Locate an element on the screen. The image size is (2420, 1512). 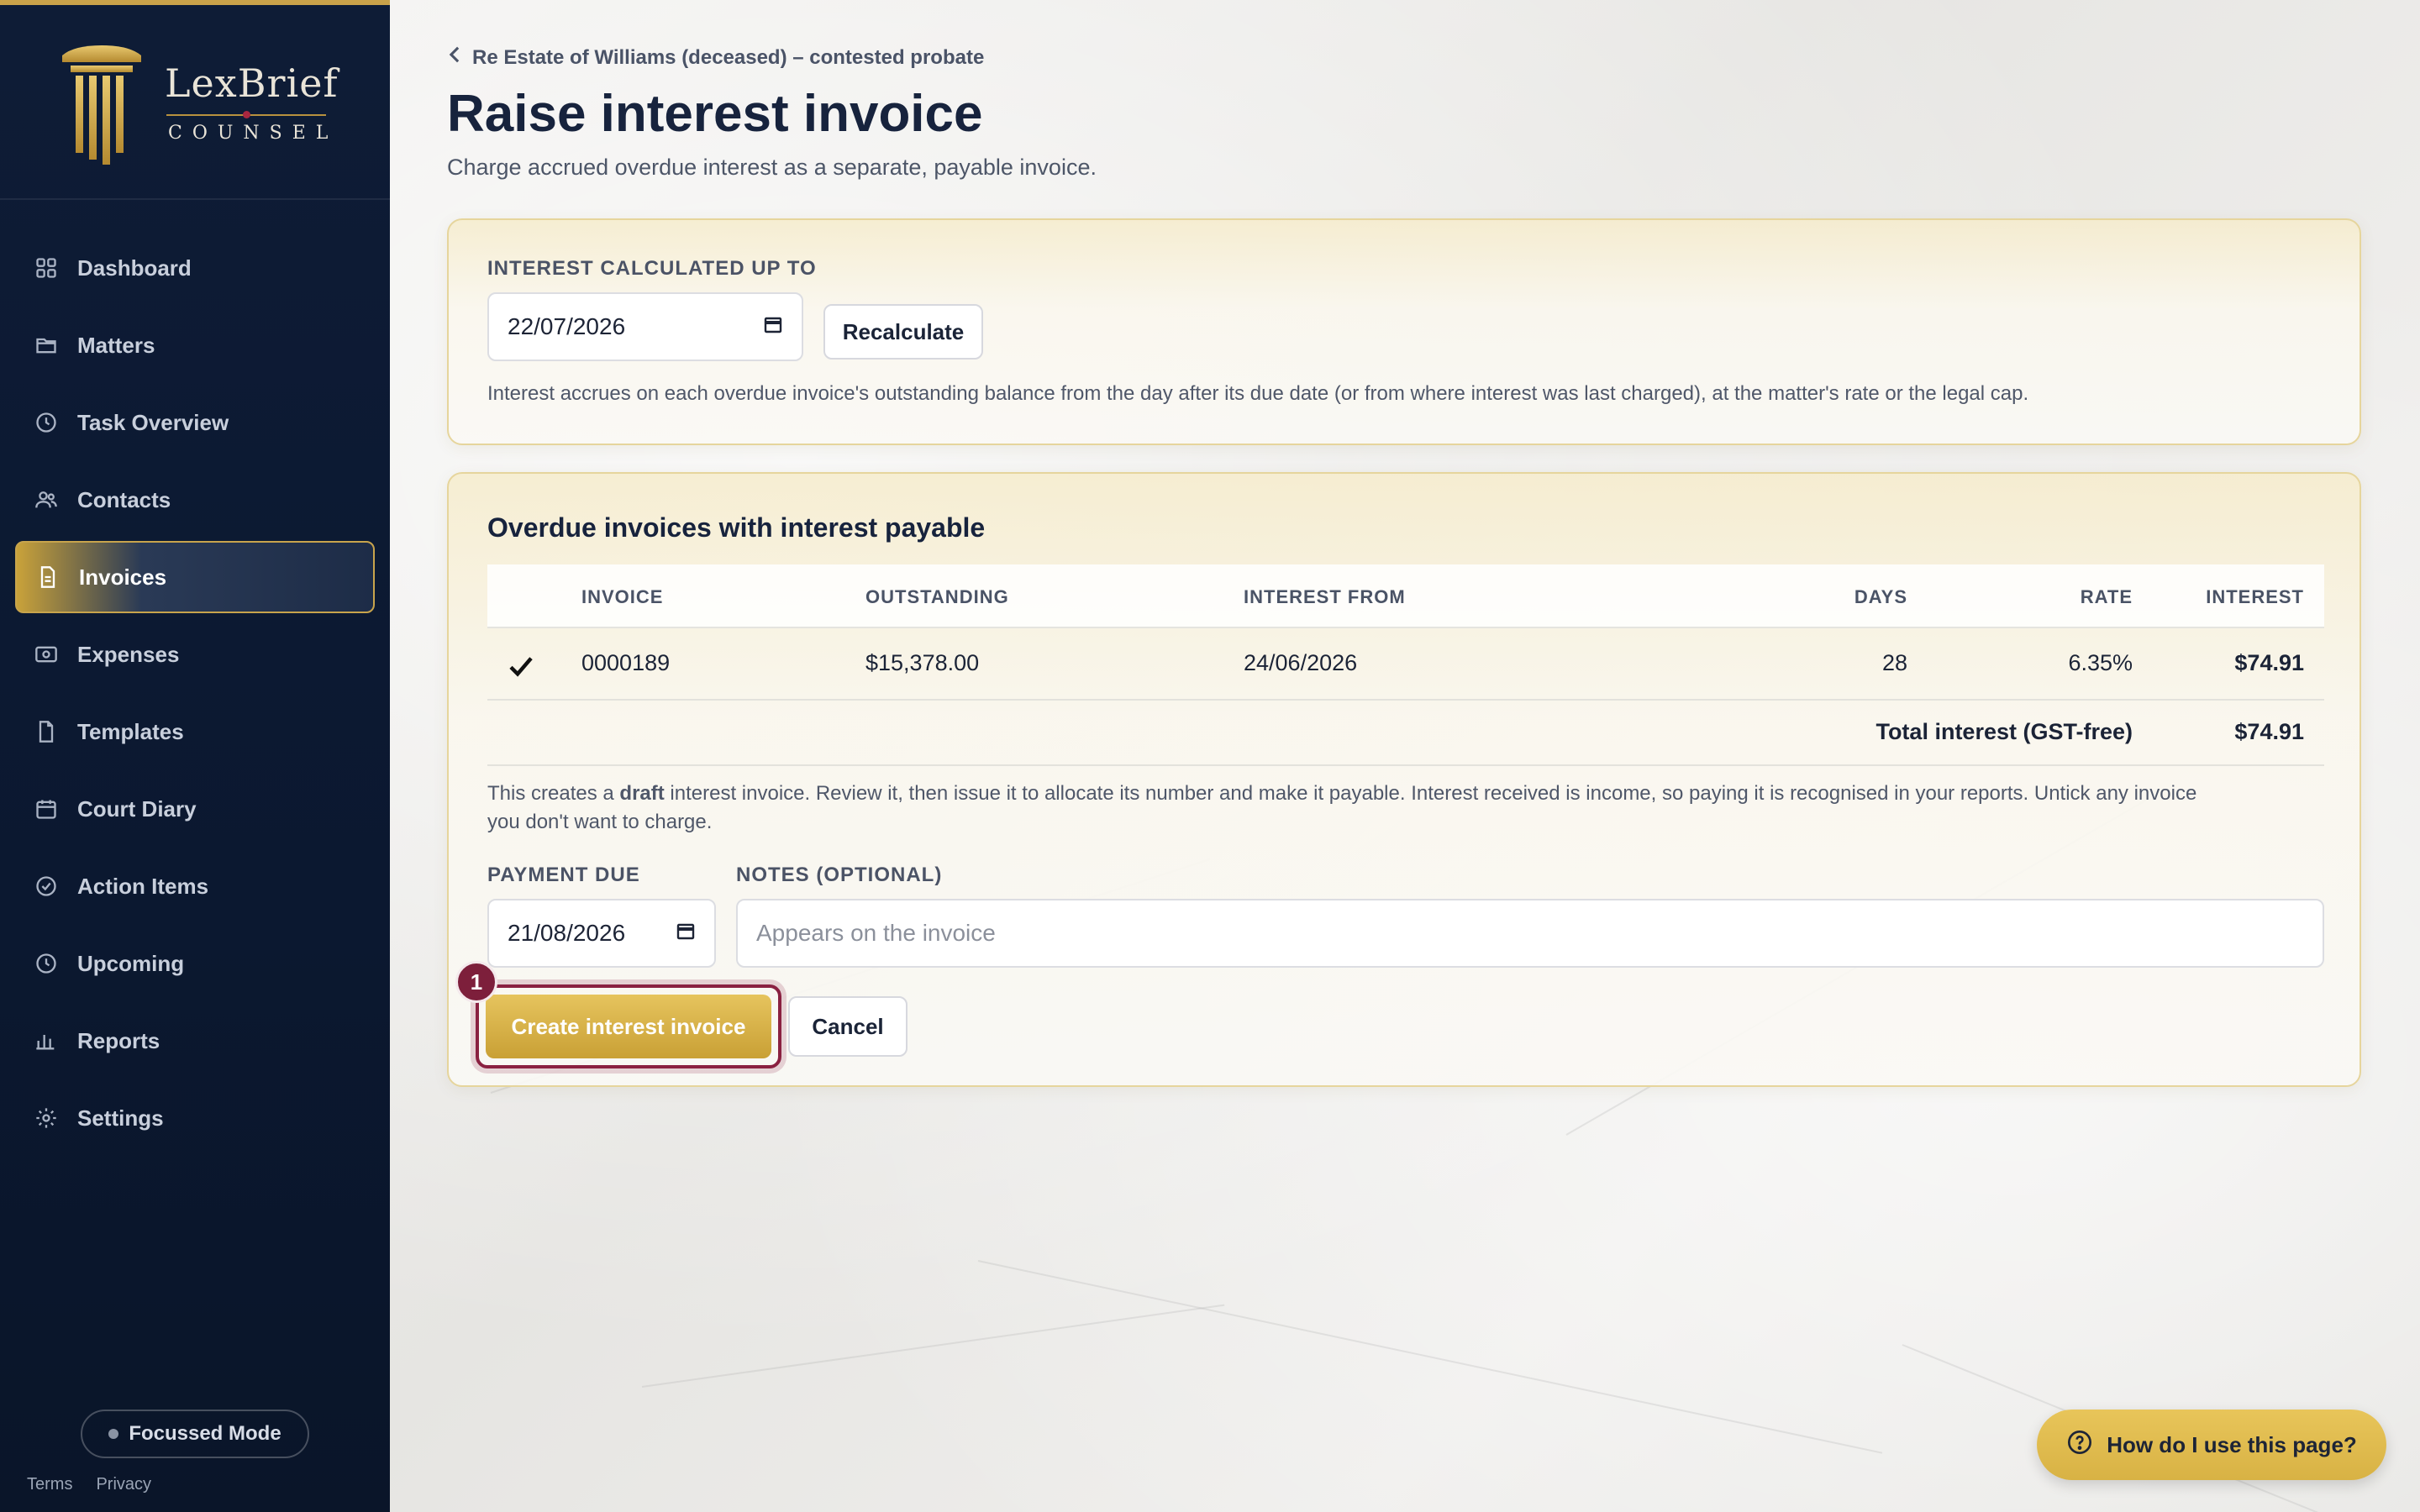
checkmark-icon is located at coordinates (521, 667).